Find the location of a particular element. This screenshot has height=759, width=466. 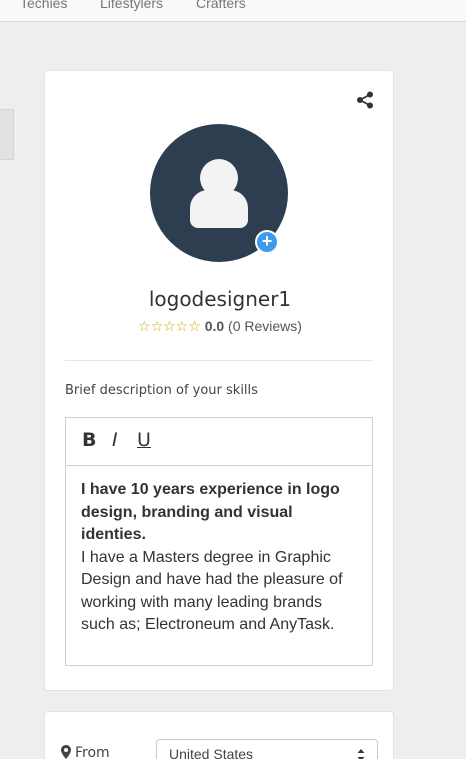

divider is located at coordinates (219, 360).